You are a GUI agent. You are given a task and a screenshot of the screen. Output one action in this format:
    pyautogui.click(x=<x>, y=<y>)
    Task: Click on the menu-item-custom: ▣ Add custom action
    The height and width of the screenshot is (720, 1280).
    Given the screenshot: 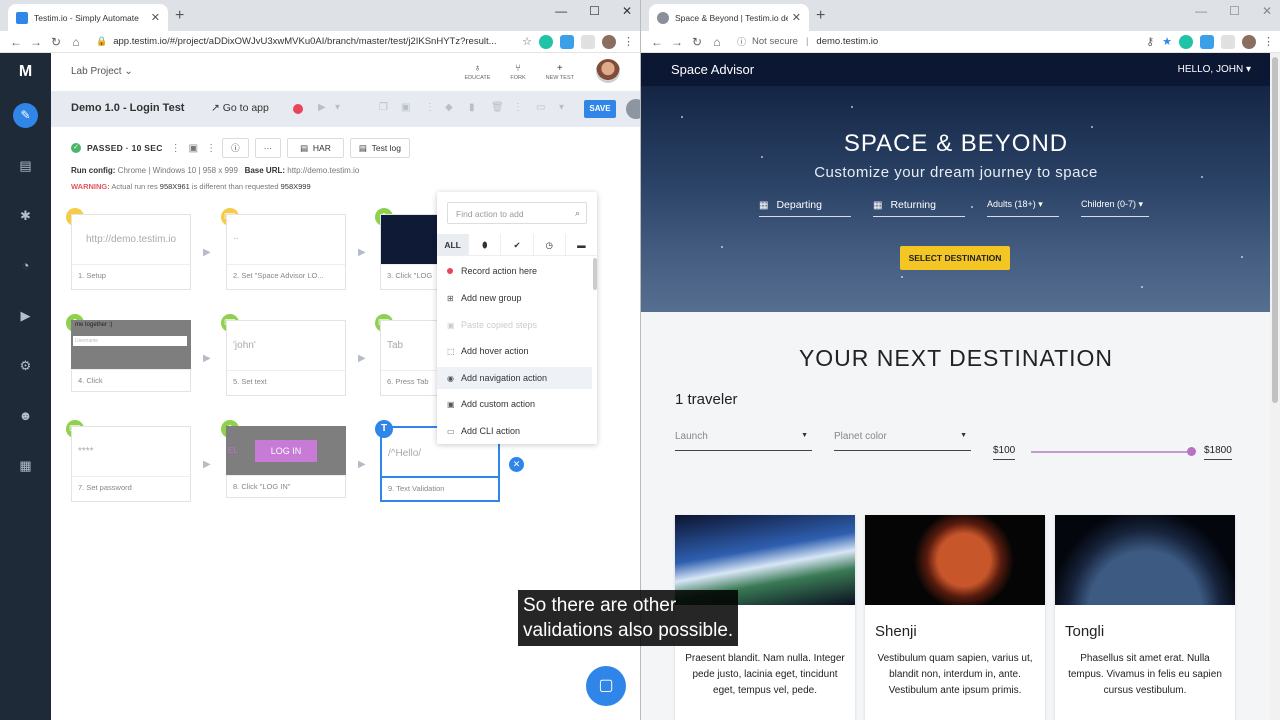 What is the action you would take?
    pyautogui.click(x=514, y=404)
    